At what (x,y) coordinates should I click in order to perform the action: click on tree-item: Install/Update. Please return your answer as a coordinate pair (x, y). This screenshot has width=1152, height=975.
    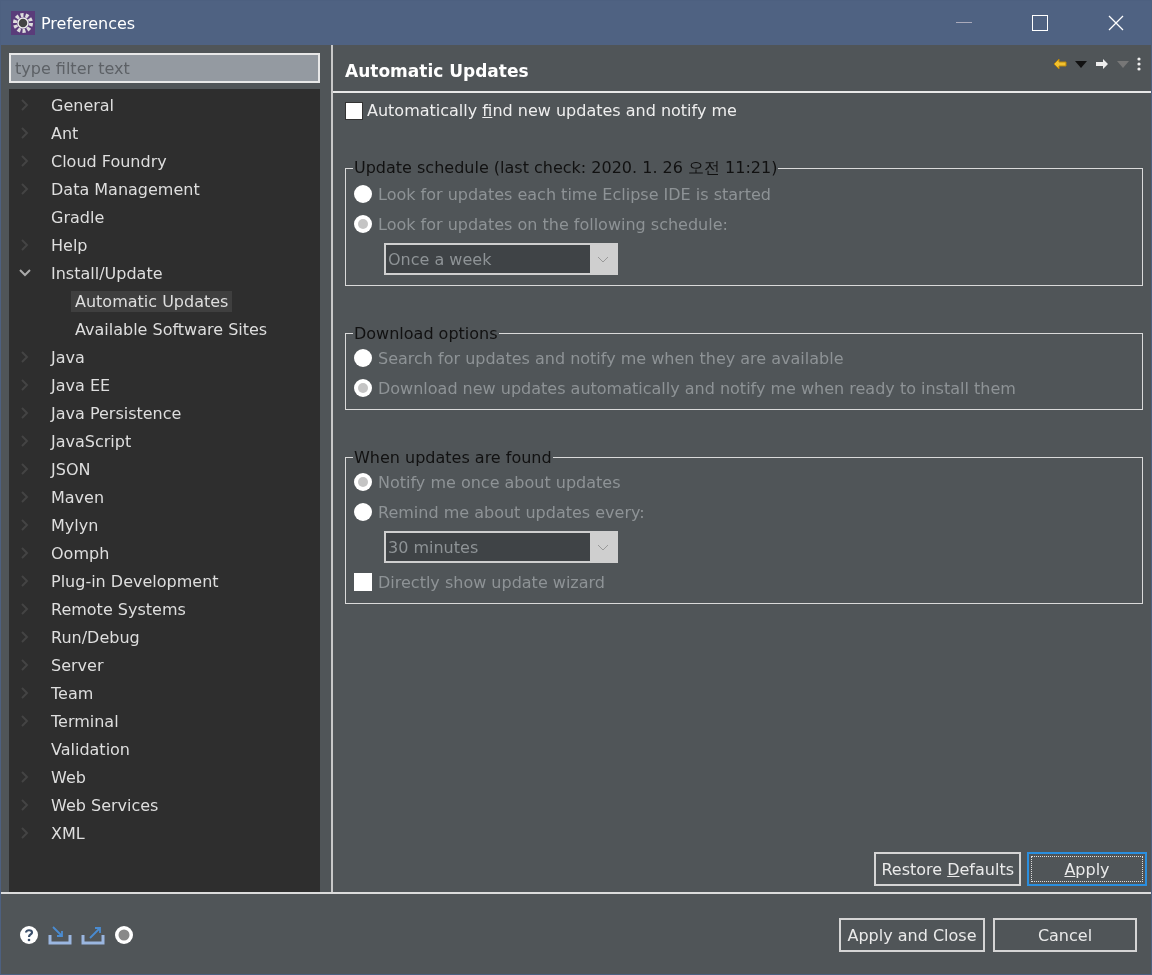
    Looking at the image, I should click on (107, 273).